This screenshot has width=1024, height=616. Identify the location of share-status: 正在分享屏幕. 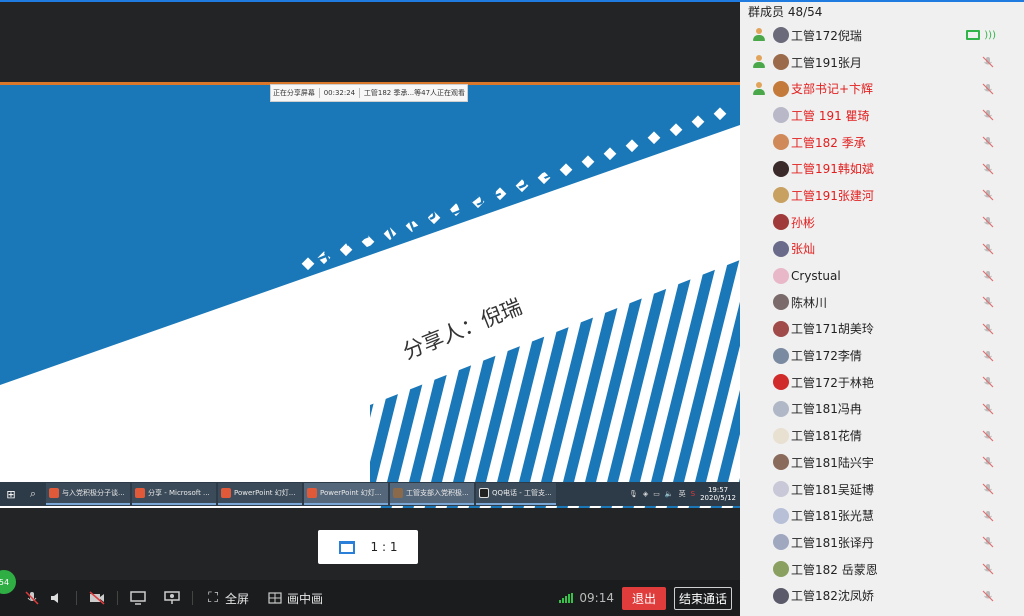
(293, 93).